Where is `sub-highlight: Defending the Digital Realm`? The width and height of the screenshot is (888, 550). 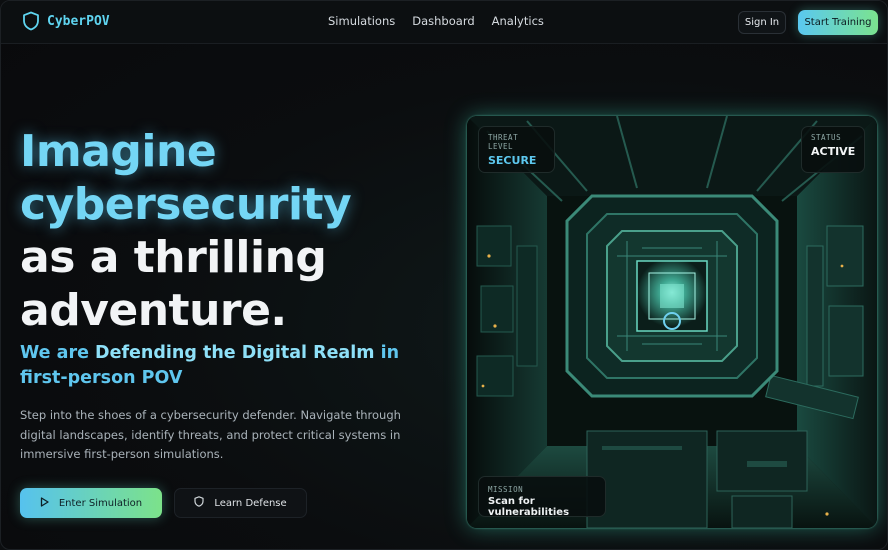
sub-highlight: Defending the Digital Realm is located at coordinates (235, 353).